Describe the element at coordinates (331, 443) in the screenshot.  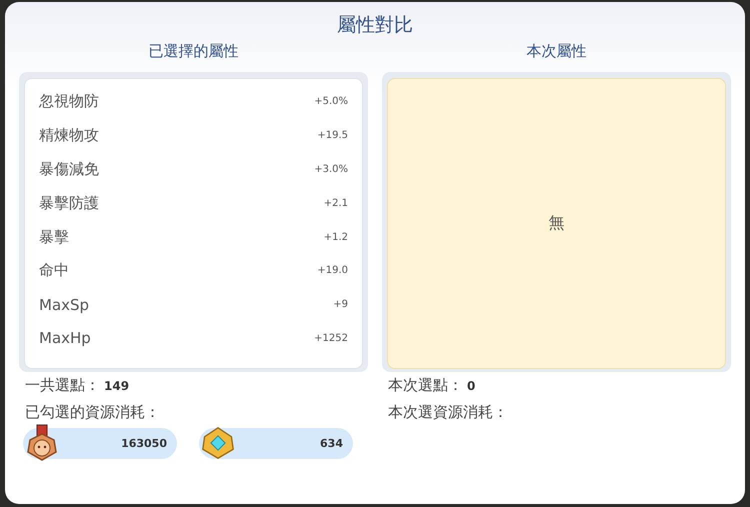
I see `resource-amount: 634` at that location.